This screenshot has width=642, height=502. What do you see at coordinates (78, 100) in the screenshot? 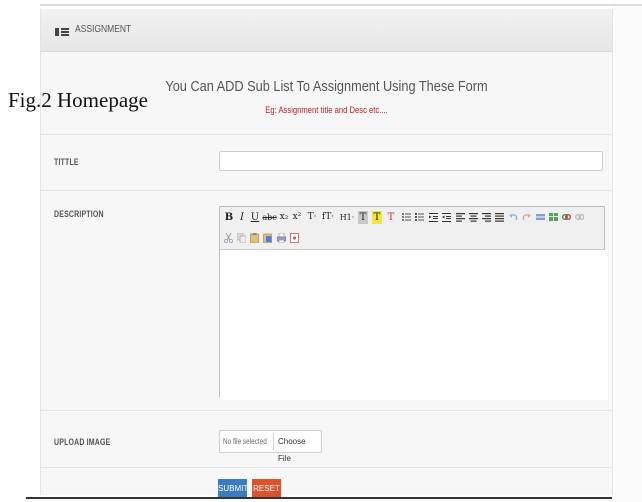
I see `figure-caption: Fig.2 Homepage` at bounding box center [78, 100].